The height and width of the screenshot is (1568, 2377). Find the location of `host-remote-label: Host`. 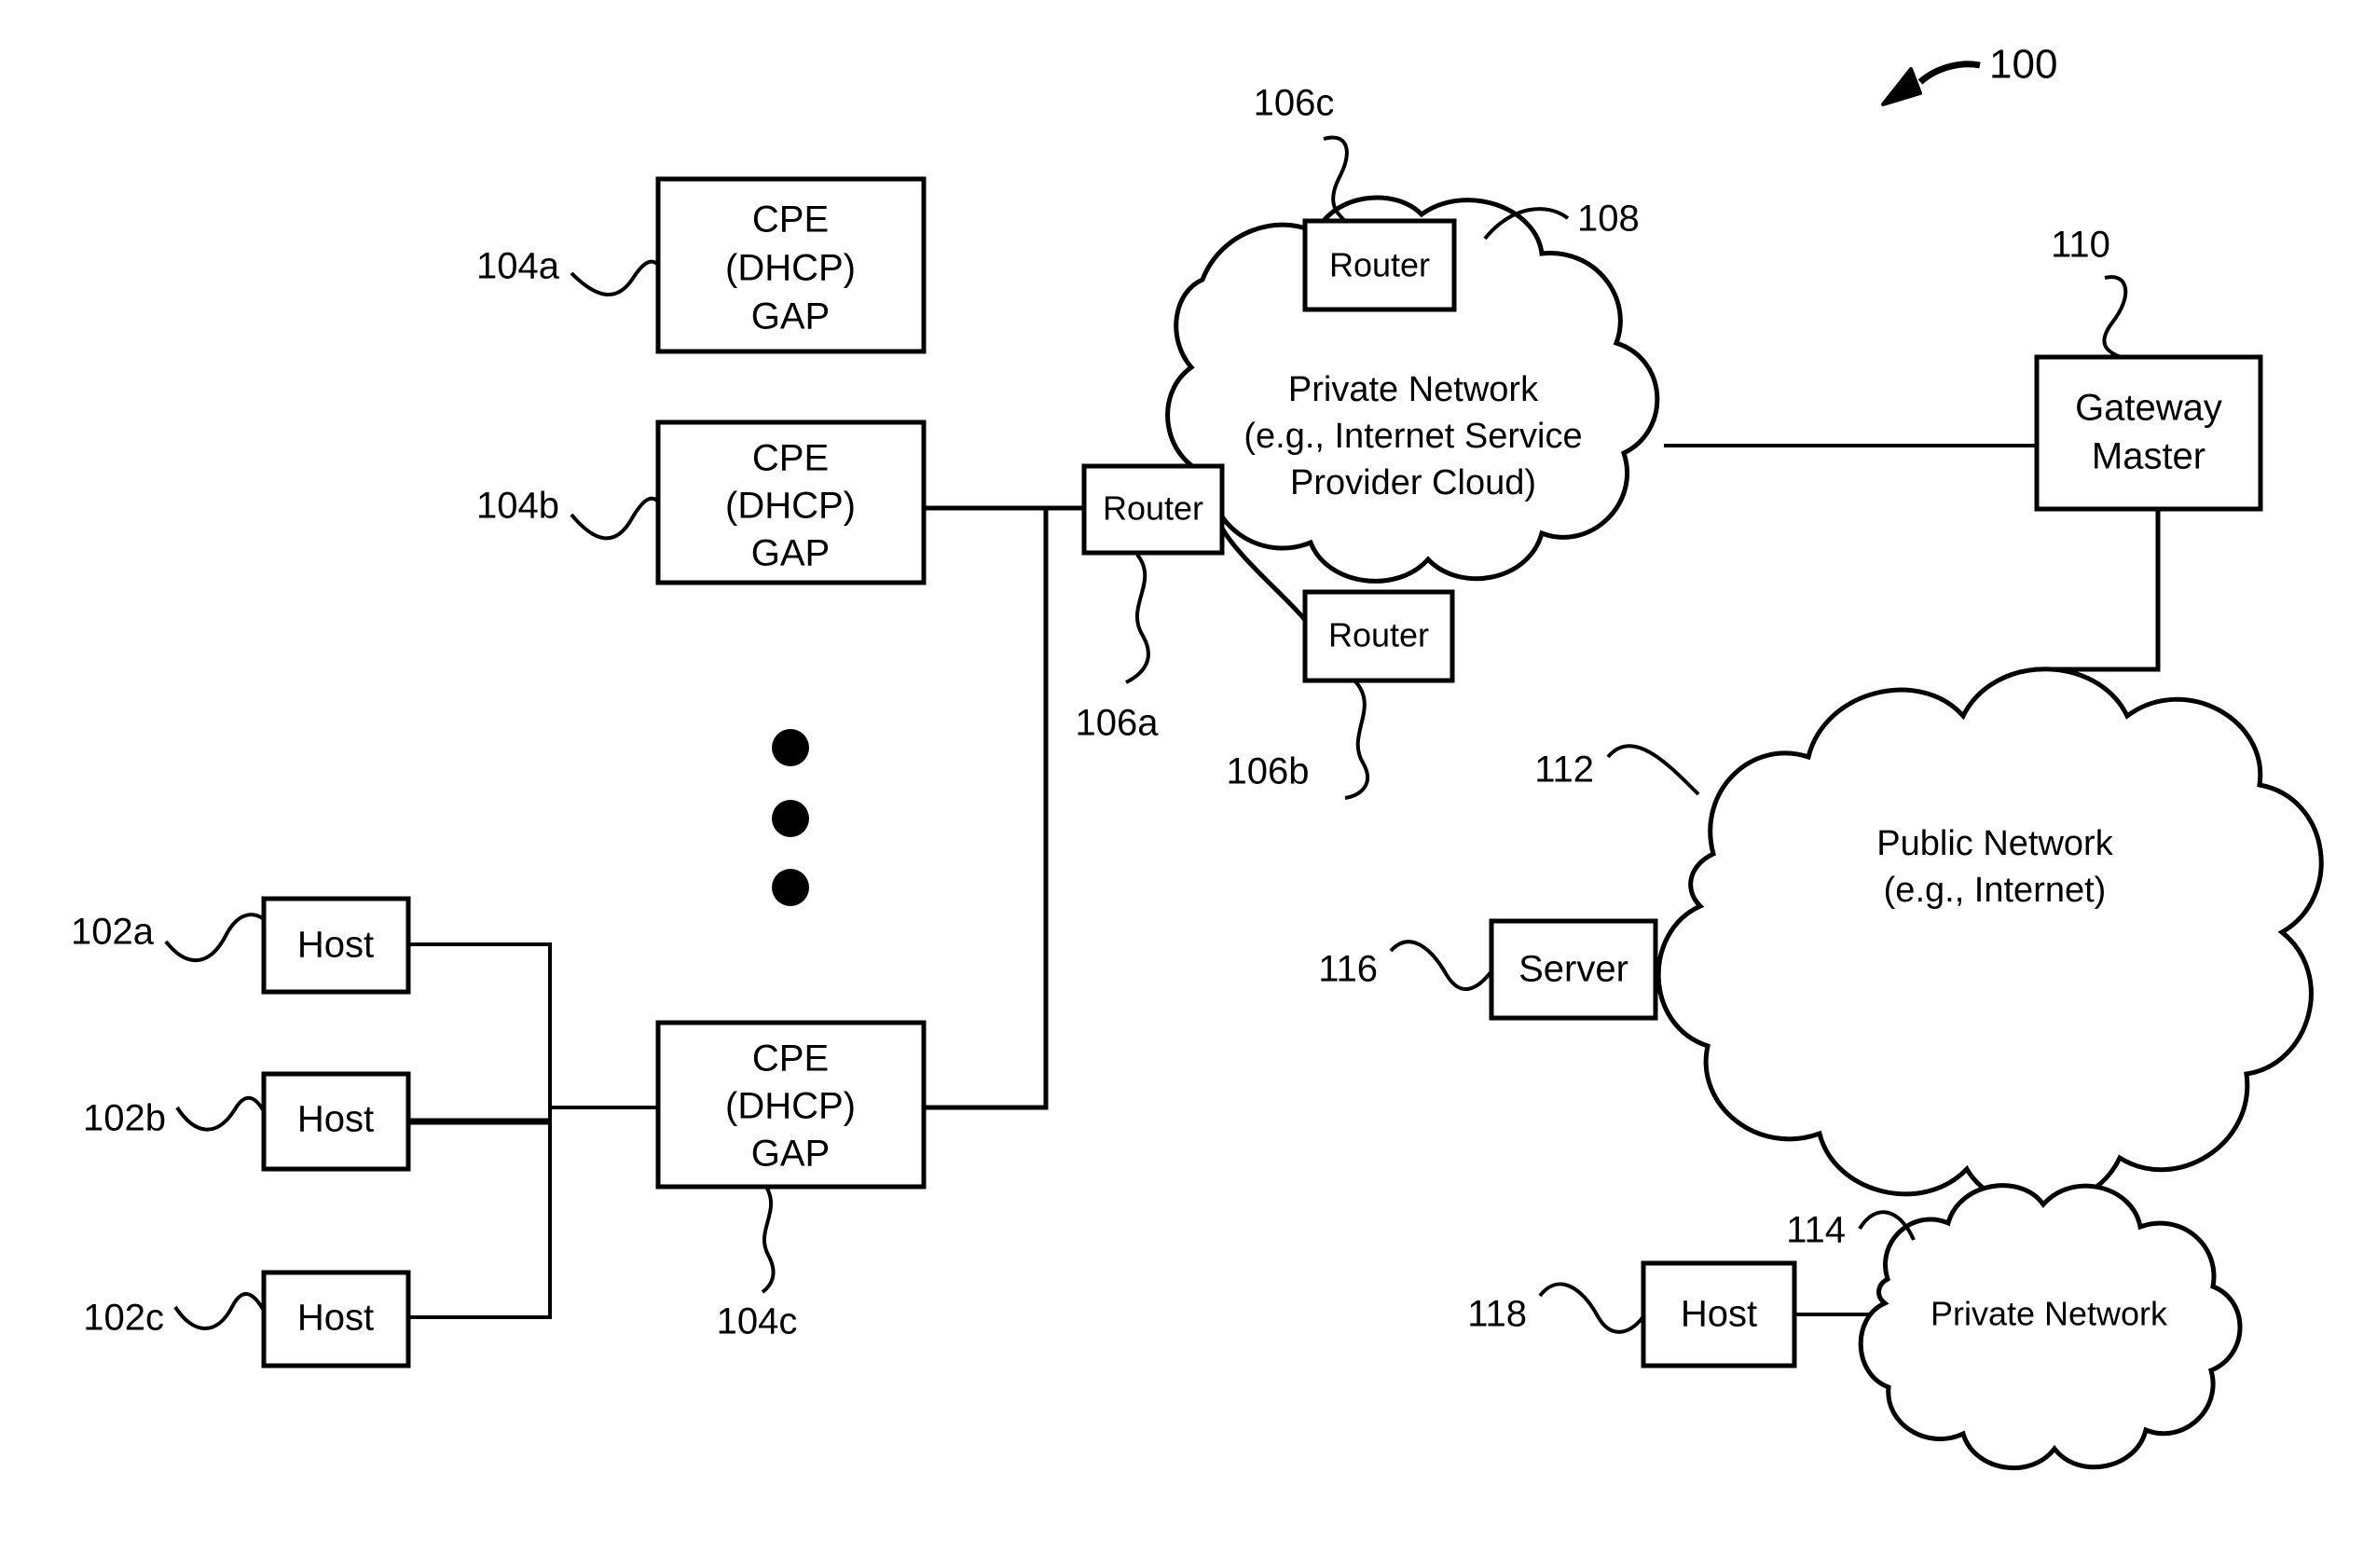

host-remote-label: Host is located at coordinates (1719, 1314).